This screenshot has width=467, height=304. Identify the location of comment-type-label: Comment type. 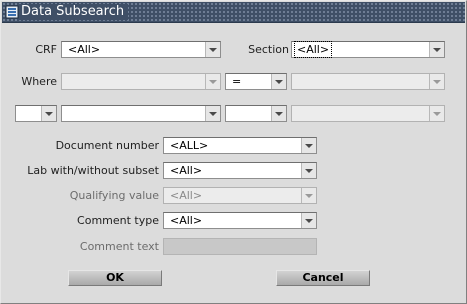
(118, 220).